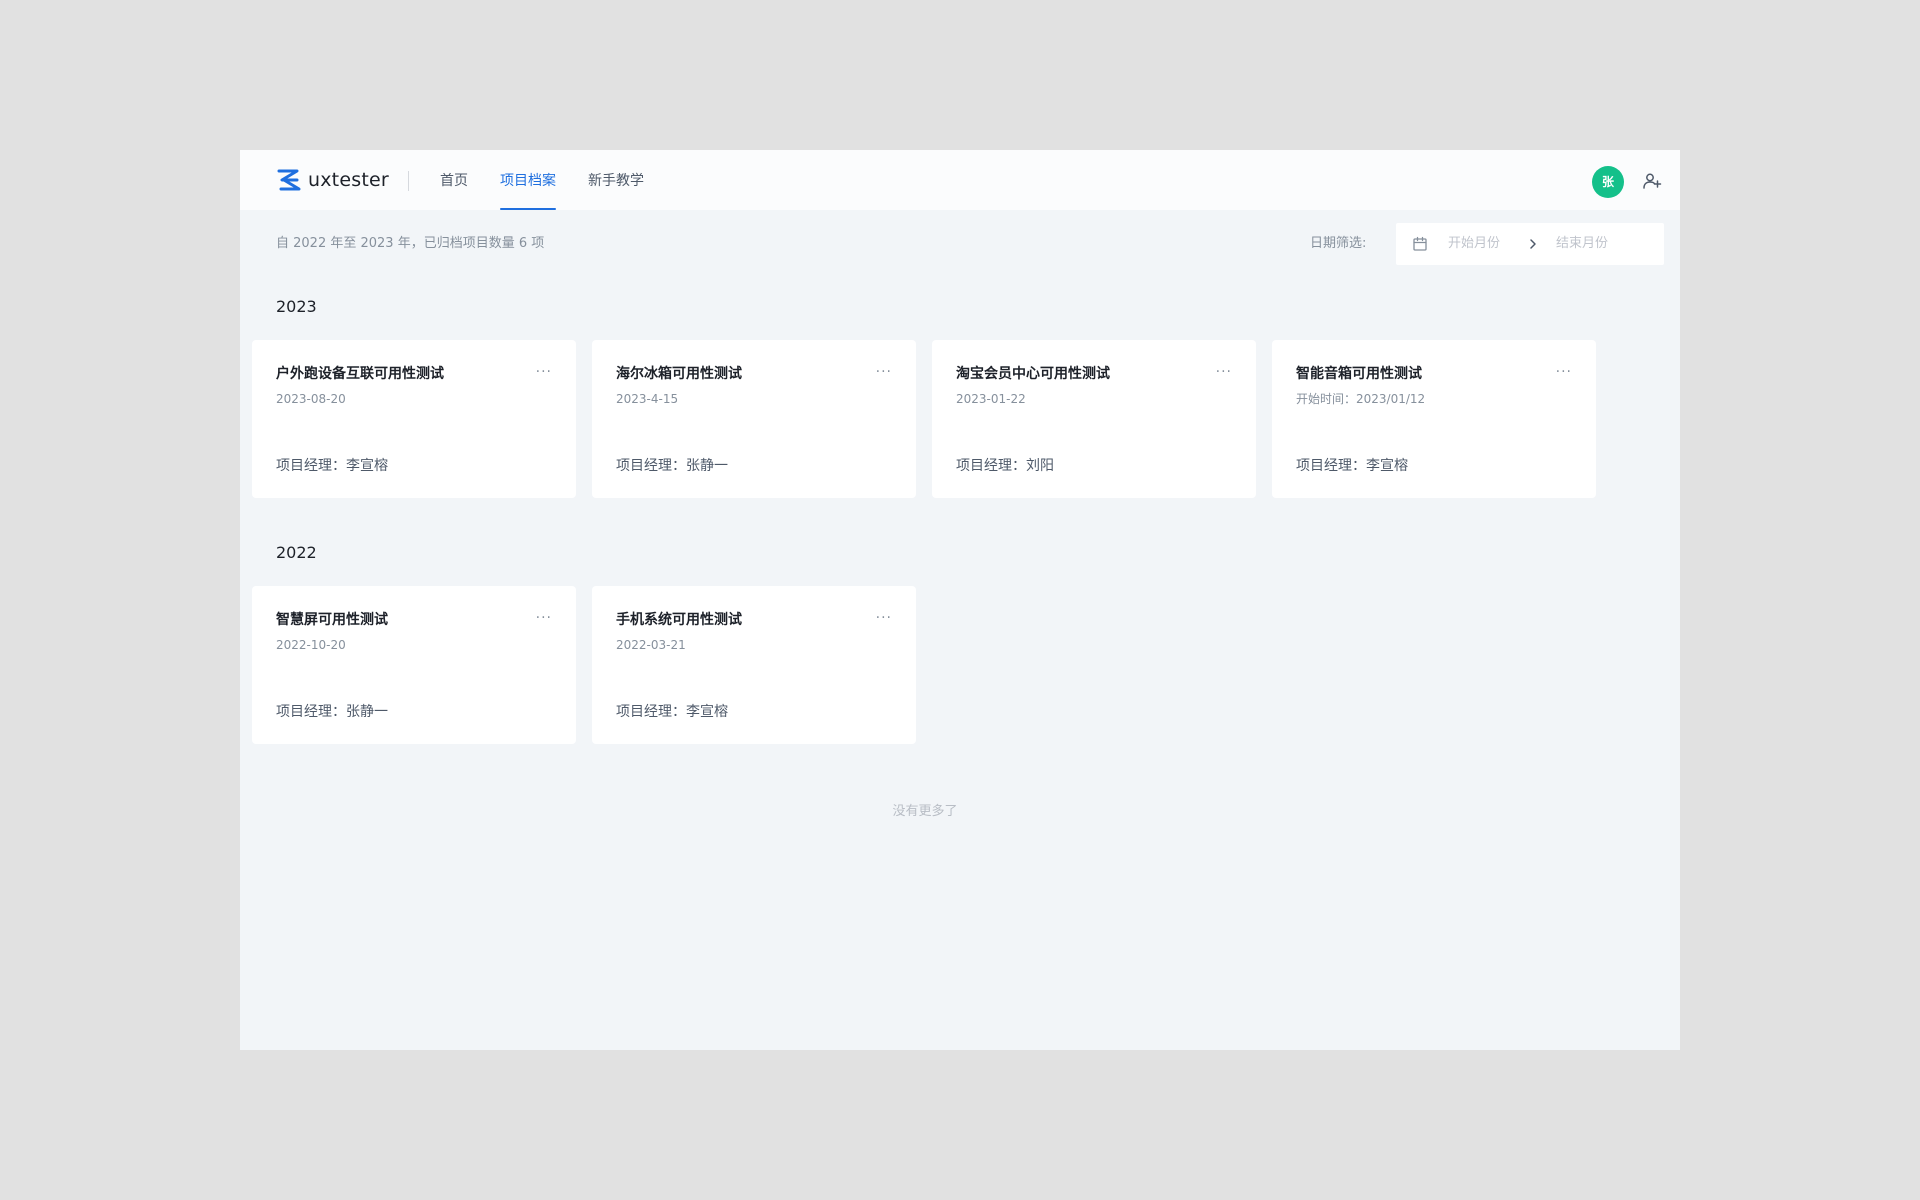 The image size is (1920, 1200). I want to click on project-card: 淘宝会员中心可用性测试 ··· 2023-01-22 项目经理：刘阳, so click(1094, 419).